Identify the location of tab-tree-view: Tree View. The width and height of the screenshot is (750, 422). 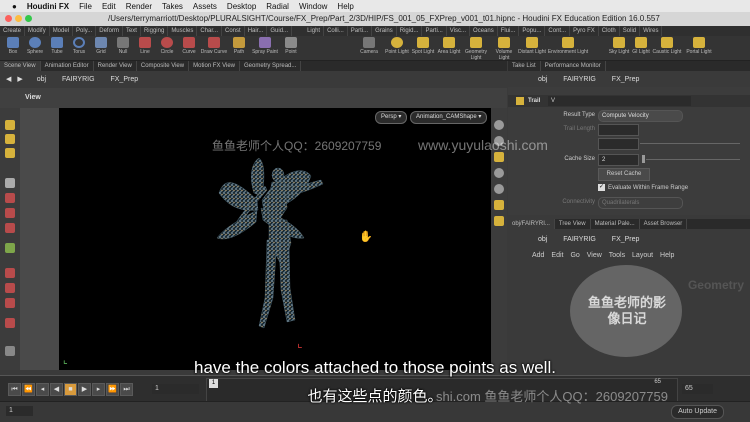
(573, 224).